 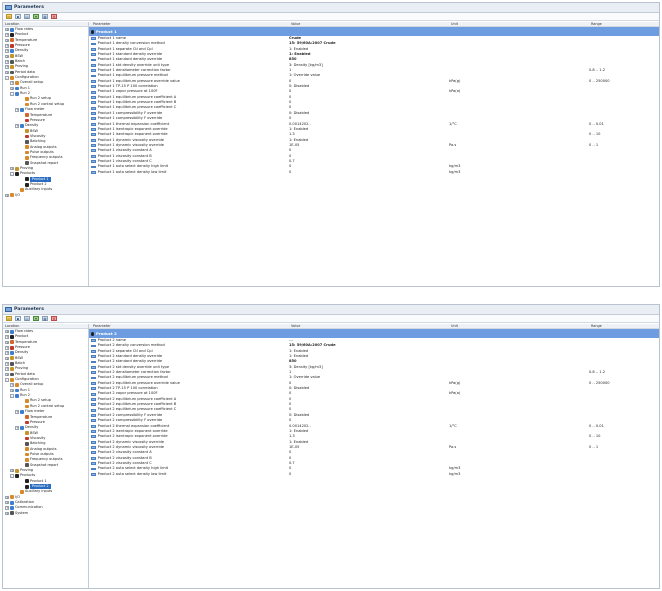 What do you see at coordinates (45, 513) in the screenshot?
I see `tree-node: + System` at bounding box center [45, 513].